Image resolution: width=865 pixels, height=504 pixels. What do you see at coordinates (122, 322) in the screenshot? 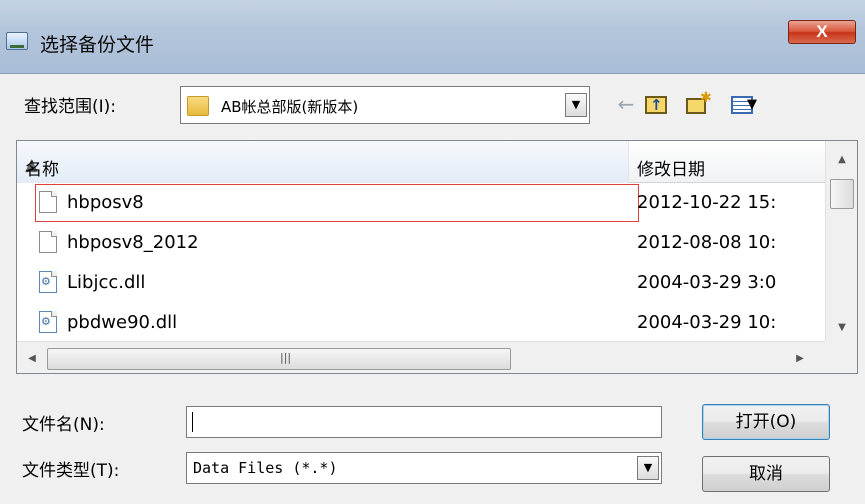
I see `file-name: pbdwe90.dll` at bounding box center [122, 322].